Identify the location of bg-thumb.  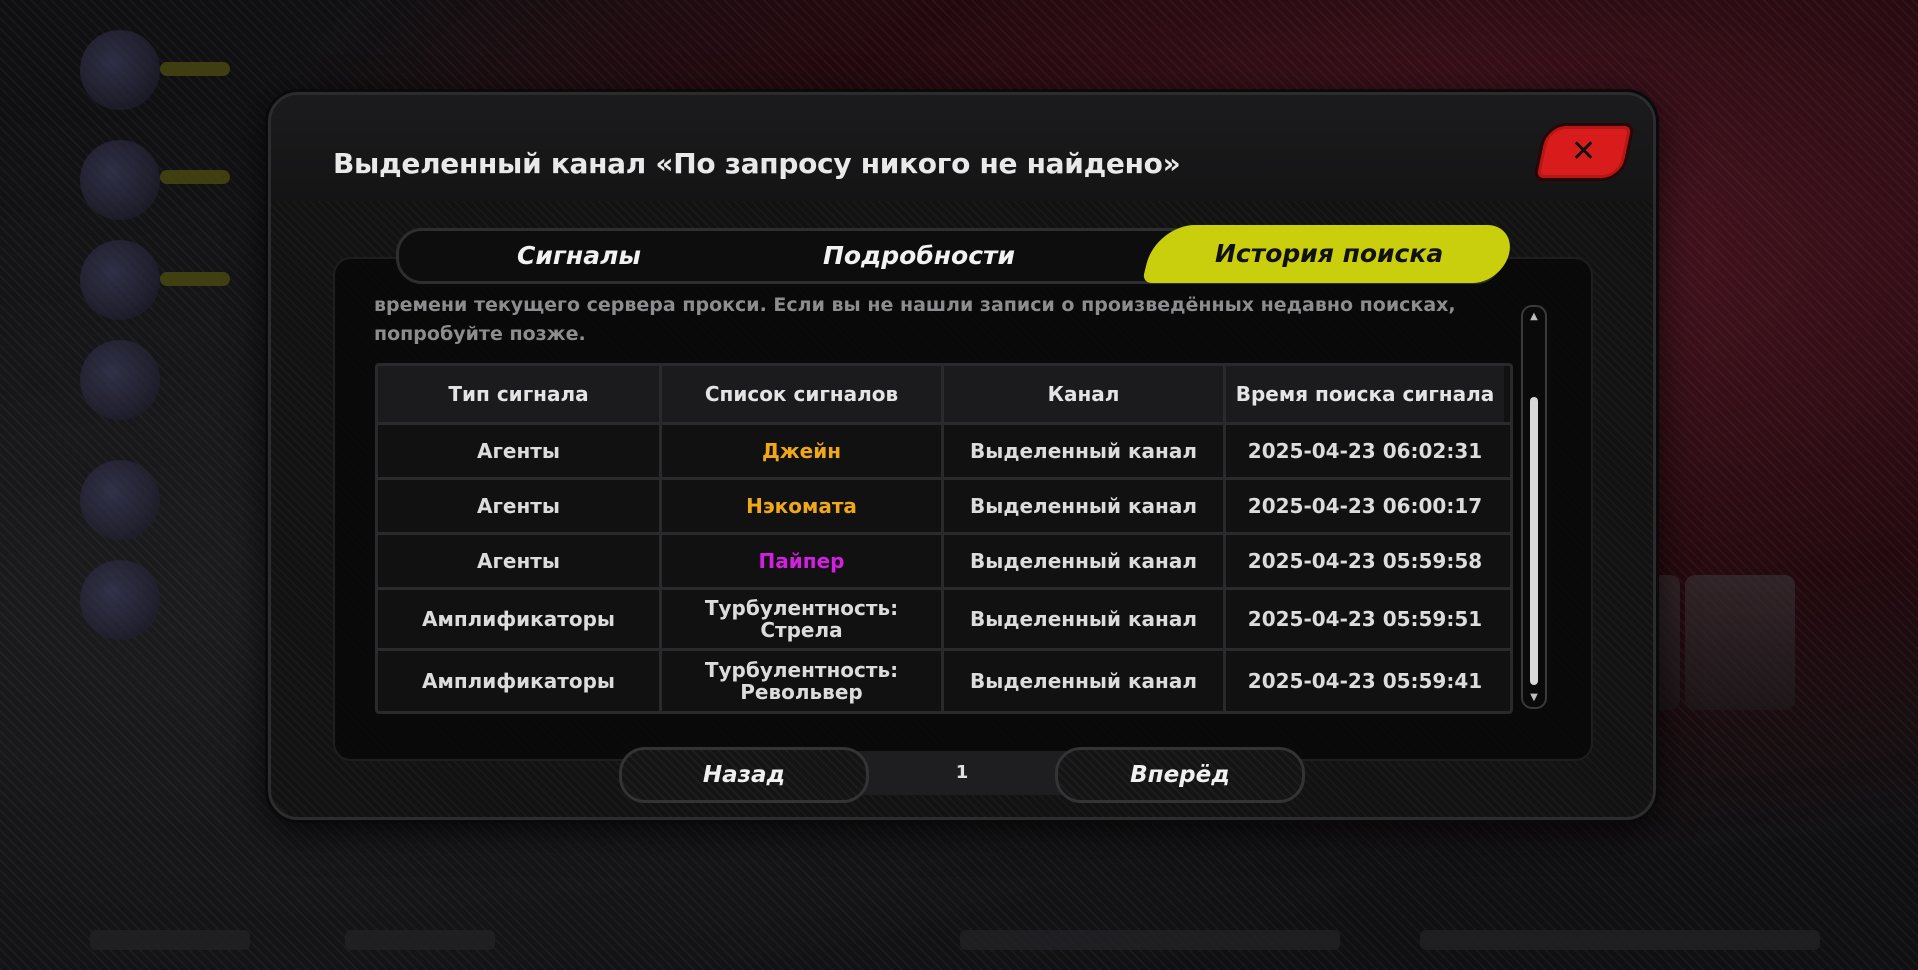
(1740, 642).